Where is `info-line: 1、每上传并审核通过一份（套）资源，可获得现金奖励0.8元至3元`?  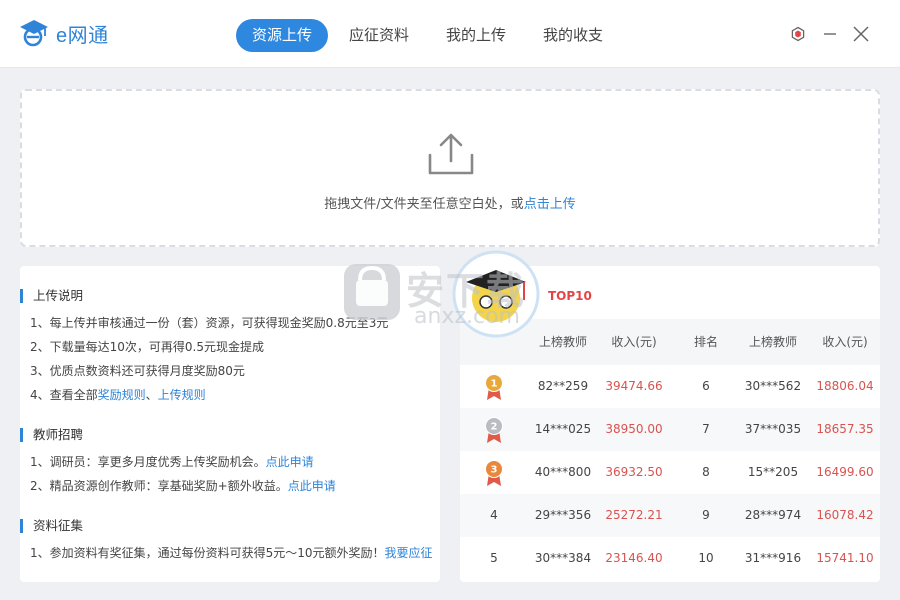 info-line: 1、每上传并审核通过一份（套）资源，可获得现金奖励0.8元至3元 is located at coordinates (209, 322).